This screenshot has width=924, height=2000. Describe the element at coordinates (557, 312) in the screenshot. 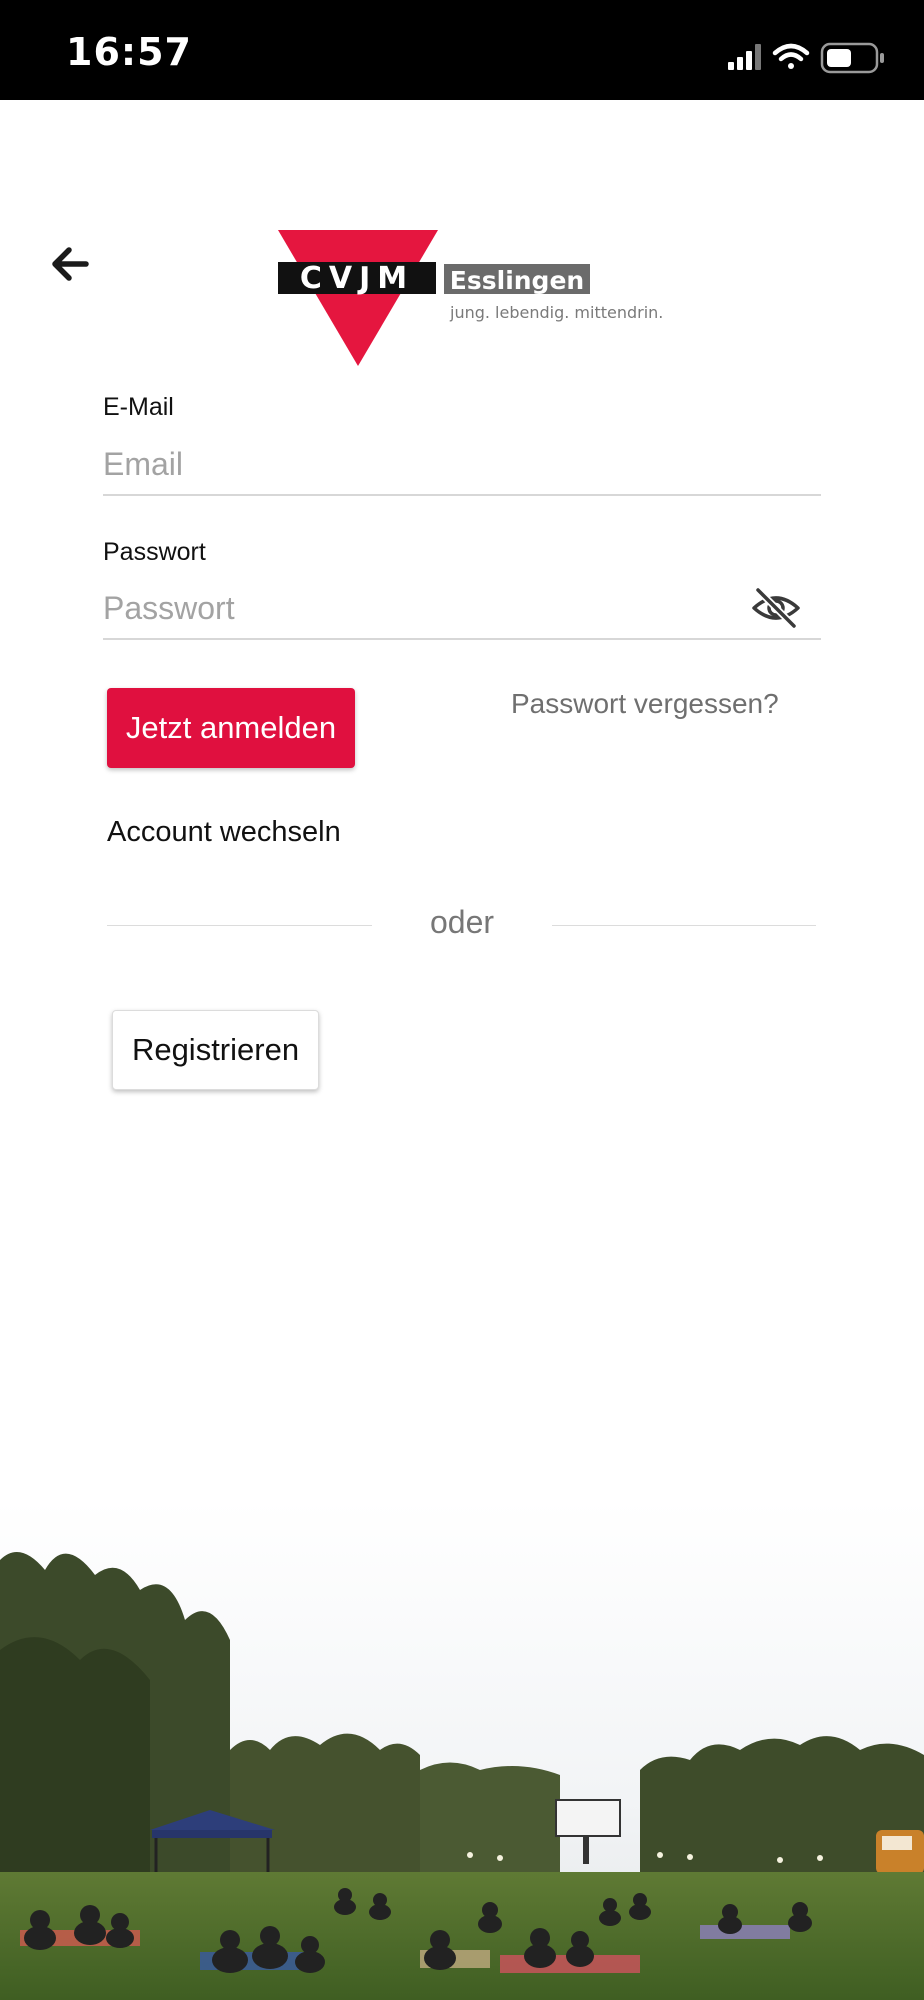

I see `logo-slogan: jung. lebendig. mittendrin.` at that location.